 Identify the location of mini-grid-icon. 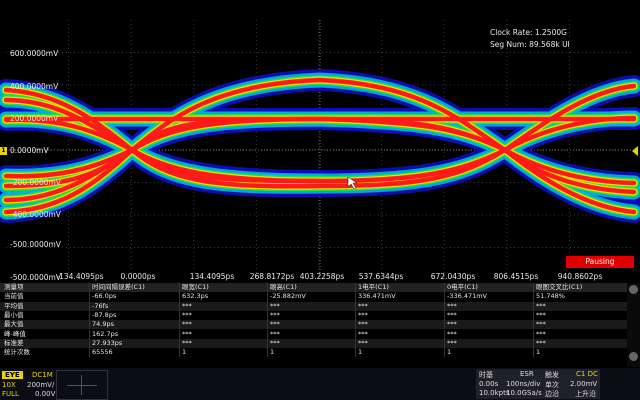
(82, 385).